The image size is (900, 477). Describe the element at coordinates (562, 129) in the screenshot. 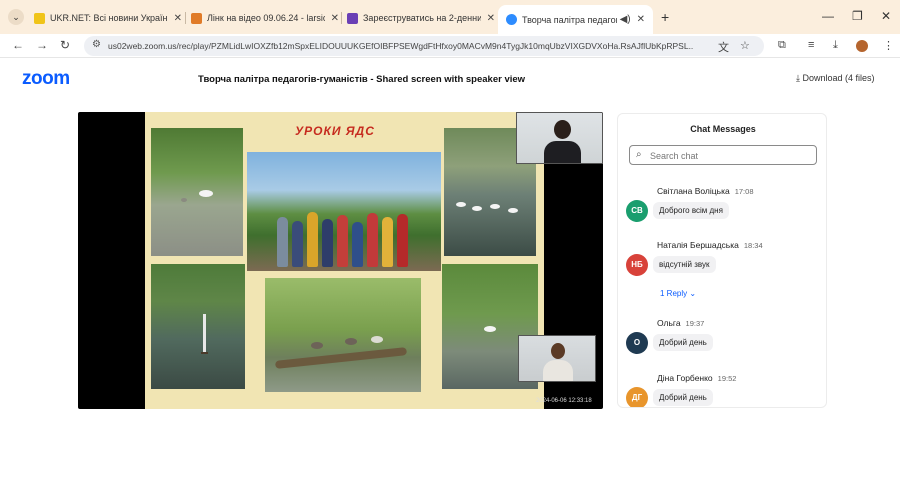

I see `speaker-head-shape` at that location.